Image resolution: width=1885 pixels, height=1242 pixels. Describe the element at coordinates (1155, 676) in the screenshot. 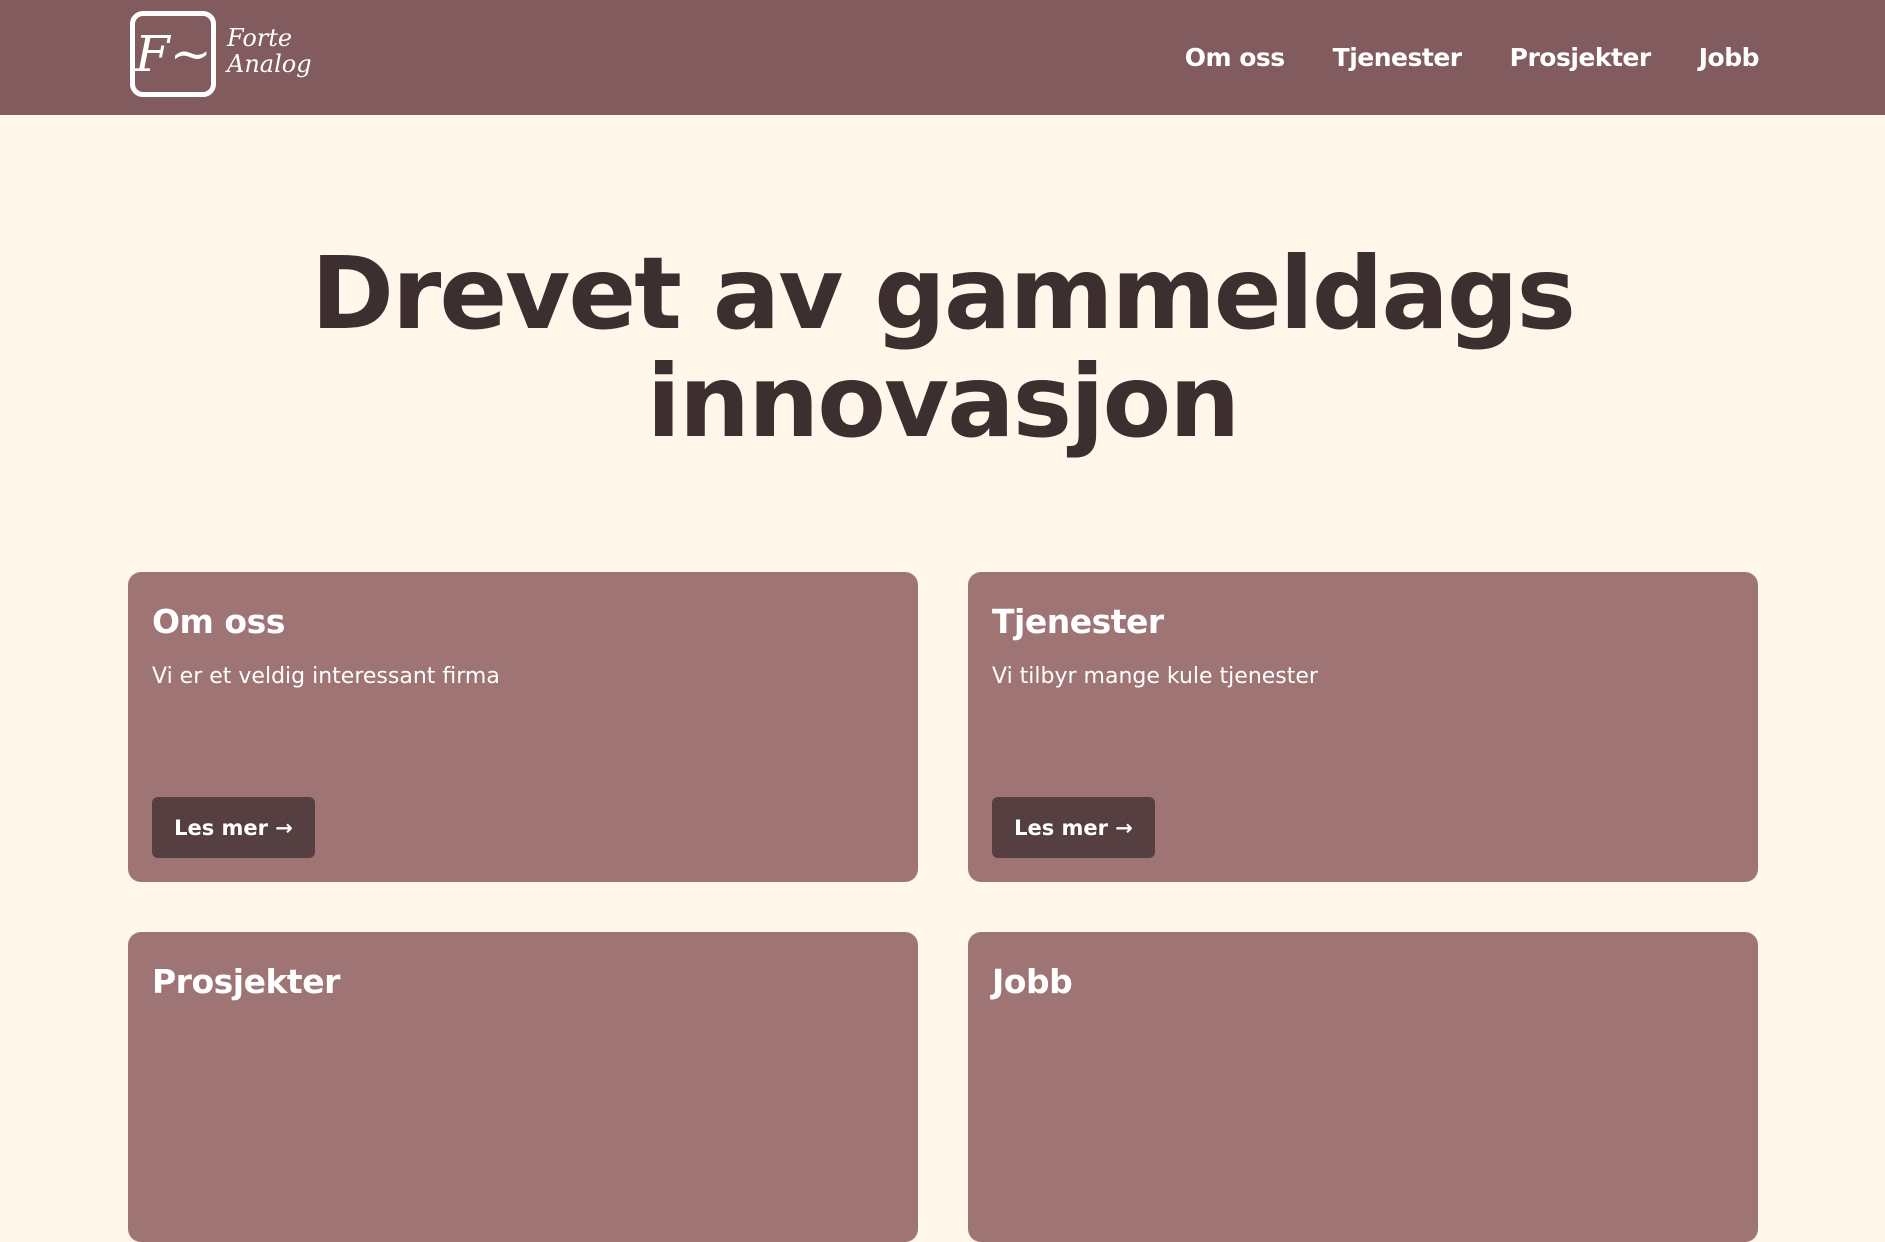

I see `card-description: Vi tilbyr mange kule tjenester` at that location.